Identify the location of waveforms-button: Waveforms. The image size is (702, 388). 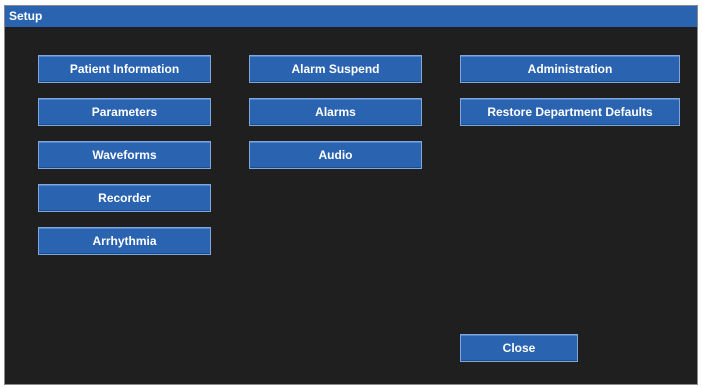
(124, 155).